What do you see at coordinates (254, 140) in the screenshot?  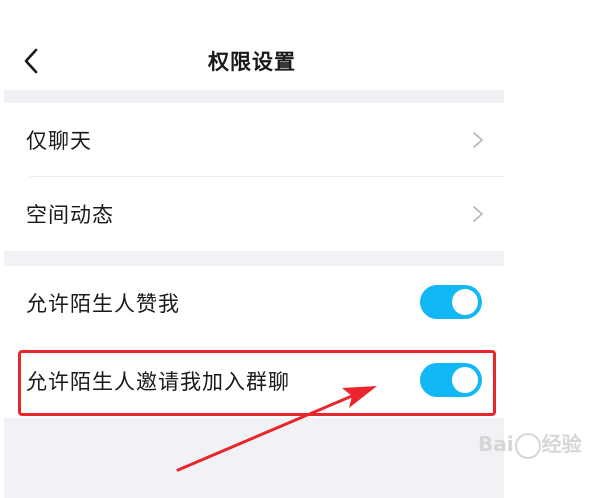 I see `settings-row-chat-only: 仅聊天` at bounding box center [254, 140].